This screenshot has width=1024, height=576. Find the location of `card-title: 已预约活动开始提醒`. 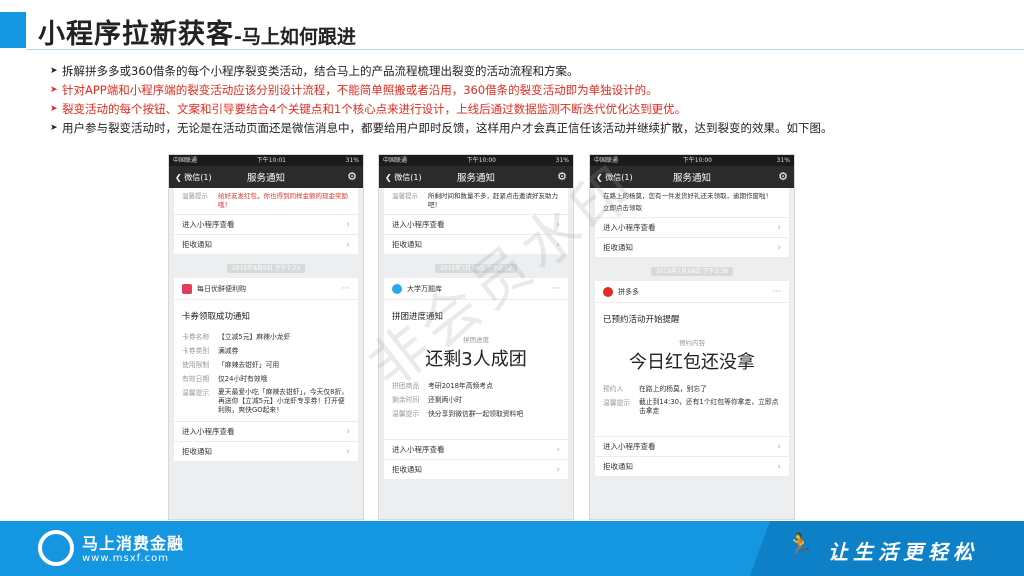

card-title: 已预约活动开始提醒 is located at coordinates (641, 320).